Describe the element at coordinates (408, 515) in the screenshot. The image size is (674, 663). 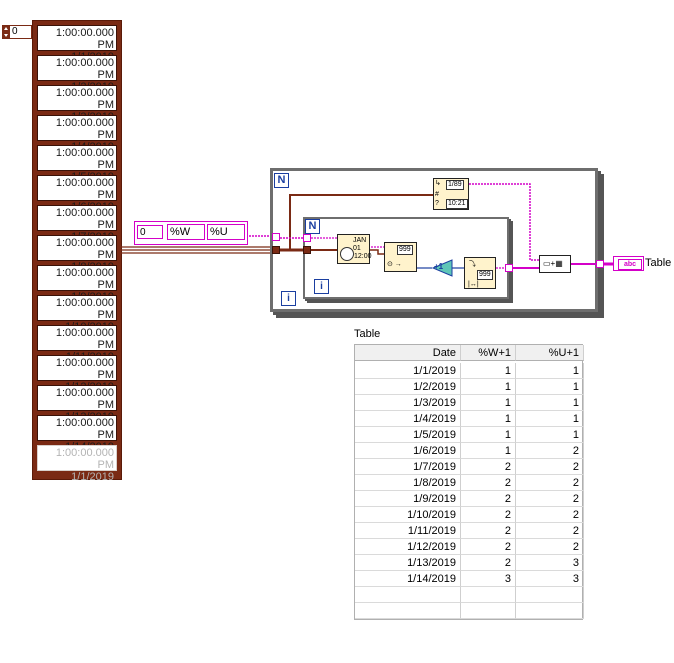
I see `table-cell: 1/10/2019` at that location.